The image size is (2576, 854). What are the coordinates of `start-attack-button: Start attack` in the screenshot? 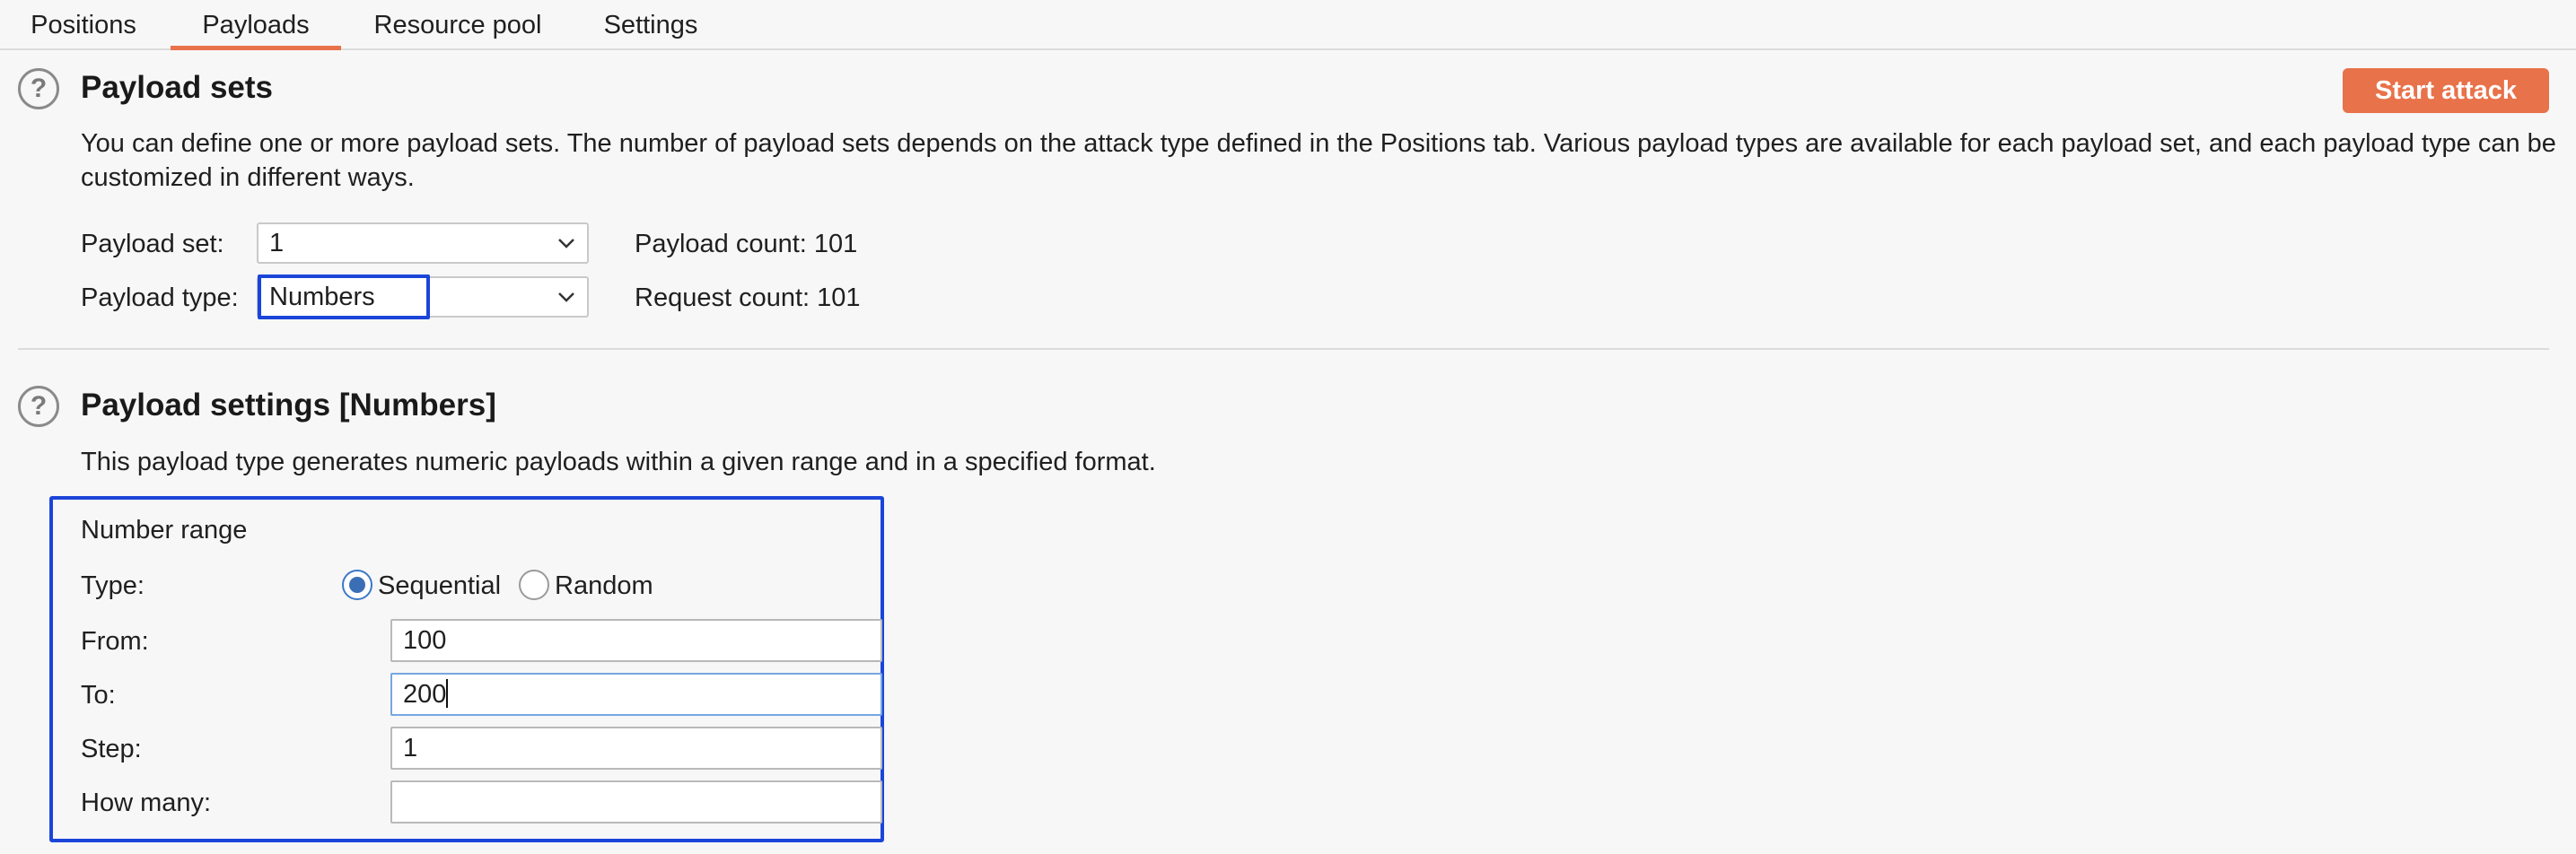 It's located at (2446, 90).